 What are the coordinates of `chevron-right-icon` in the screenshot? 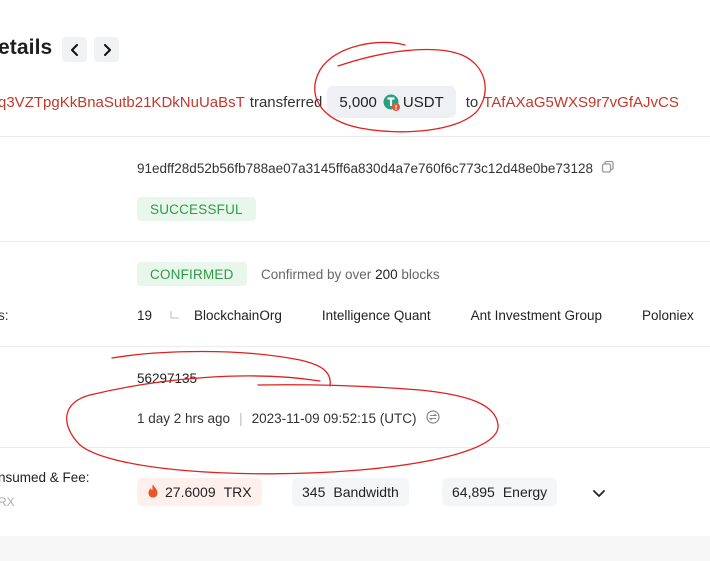 It's located at (107, 49).